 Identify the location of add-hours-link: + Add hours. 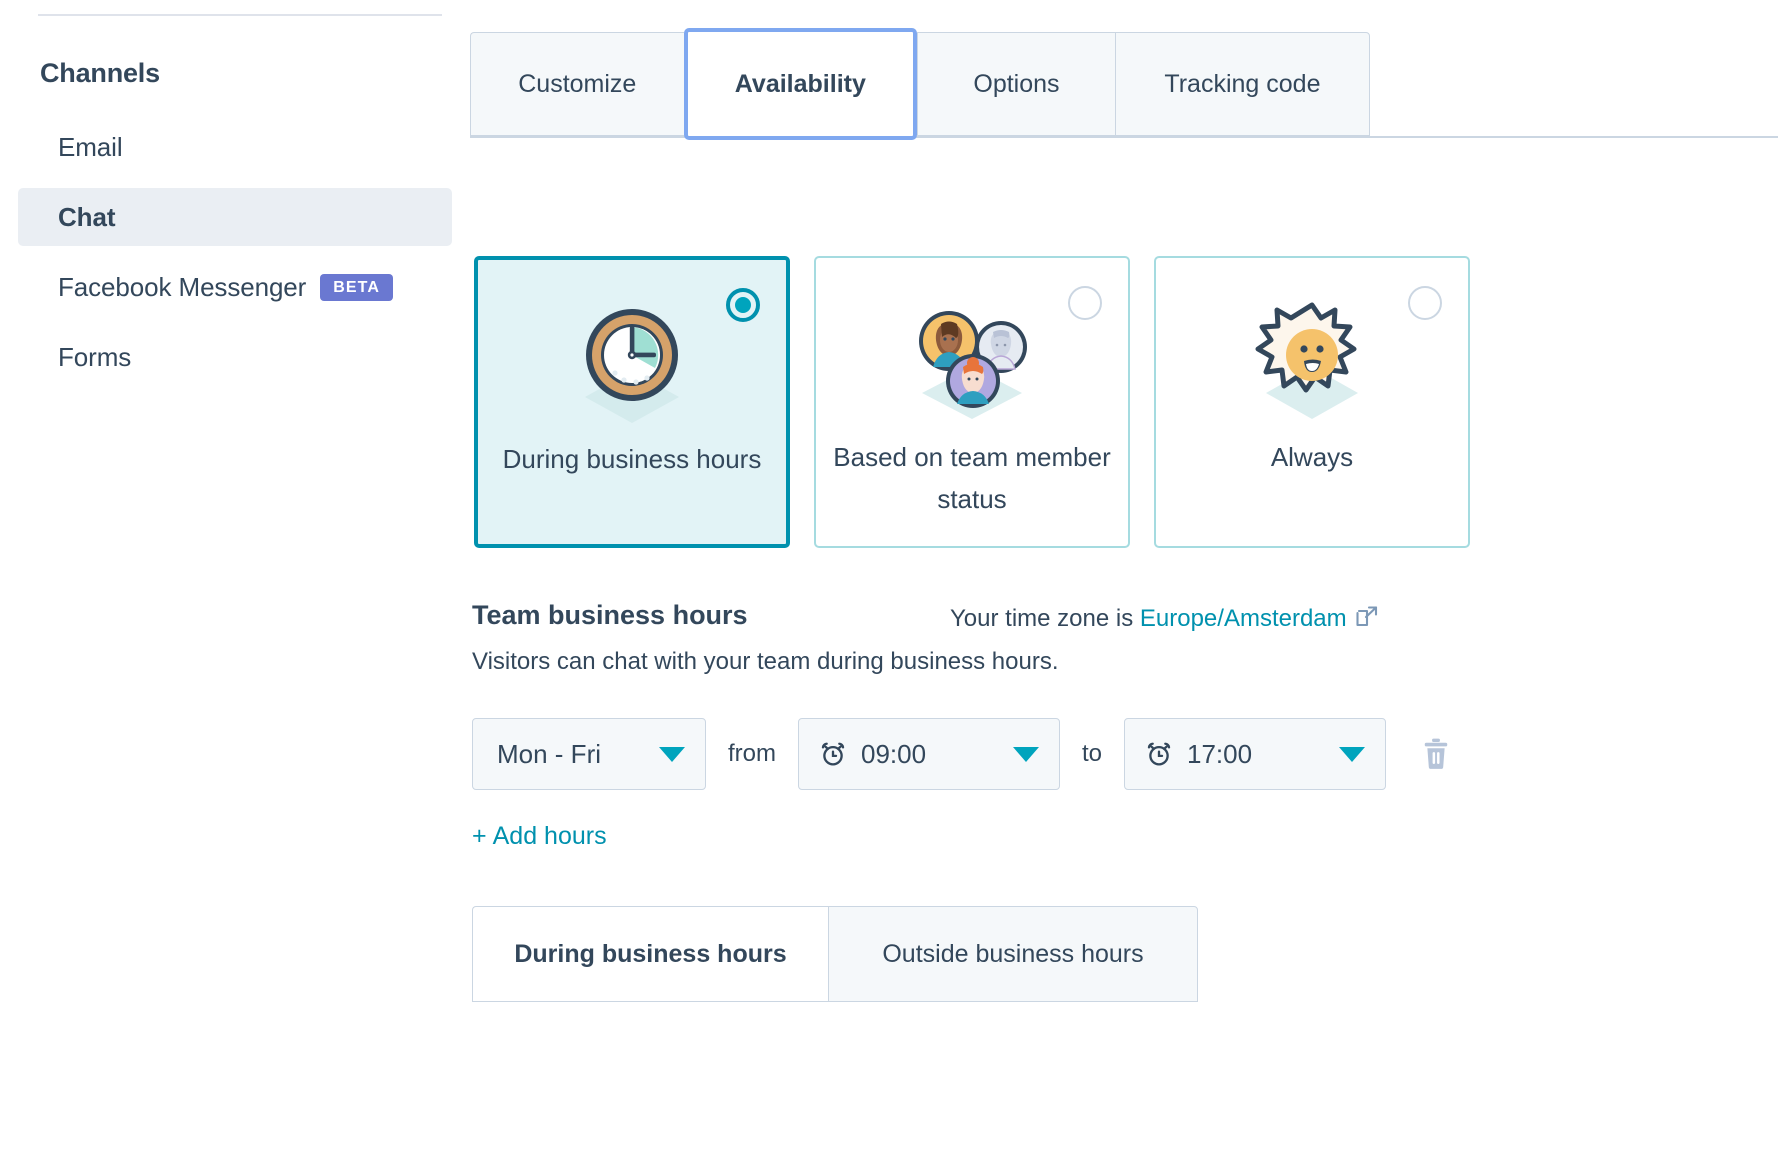
(539, 836).